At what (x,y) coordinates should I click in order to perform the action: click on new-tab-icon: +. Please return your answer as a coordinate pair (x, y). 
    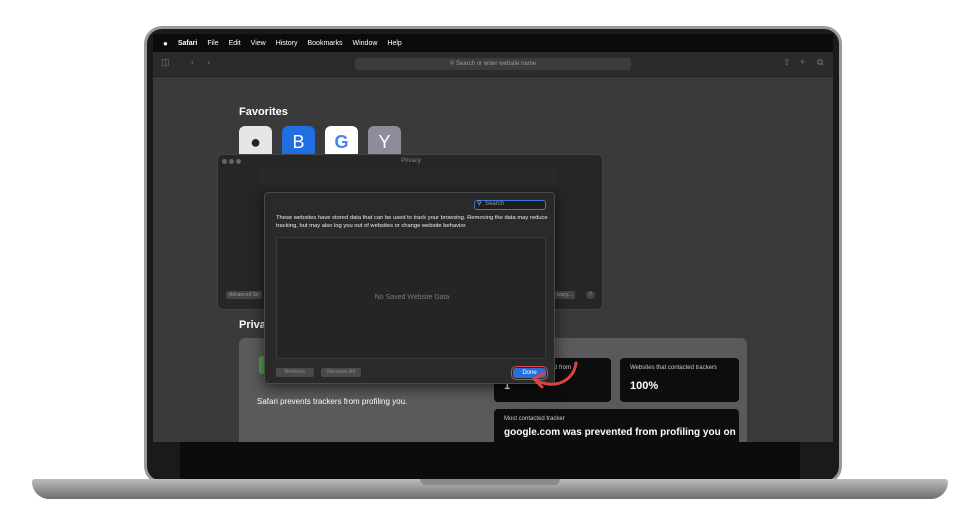
    Looking at the image, I should click on (802, 62).